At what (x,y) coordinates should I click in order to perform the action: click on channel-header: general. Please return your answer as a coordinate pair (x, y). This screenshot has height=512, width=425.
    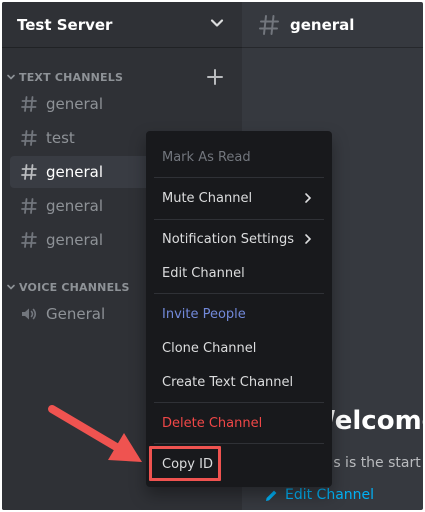
    Looking at the image, I should click on (332, 25).